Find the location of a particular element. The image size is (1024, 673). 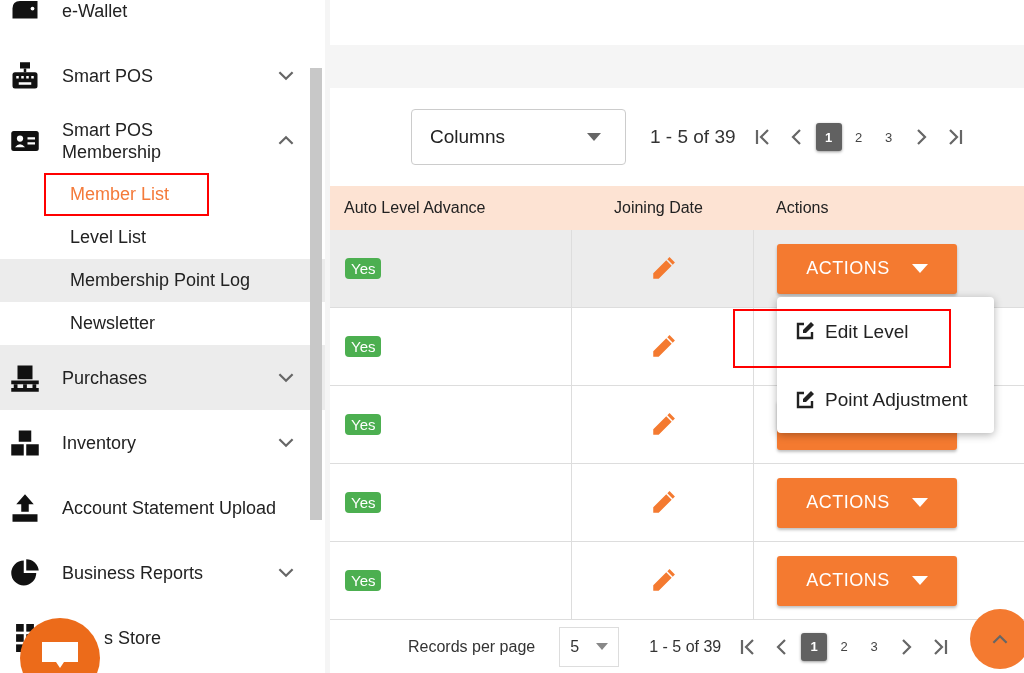

sidebar-item: Smart POS Membership is located at coordinates (162, 140).